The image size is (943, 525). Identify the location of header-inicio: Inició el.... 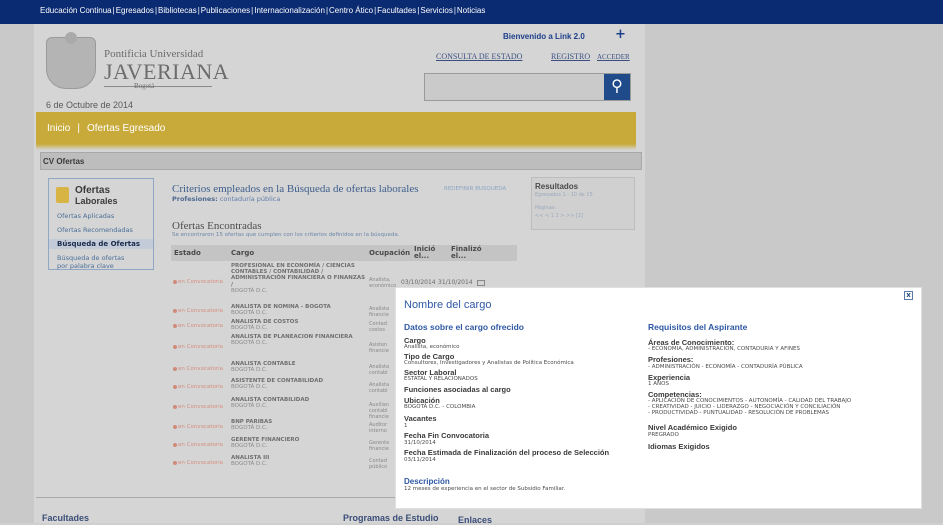
(426, 253).